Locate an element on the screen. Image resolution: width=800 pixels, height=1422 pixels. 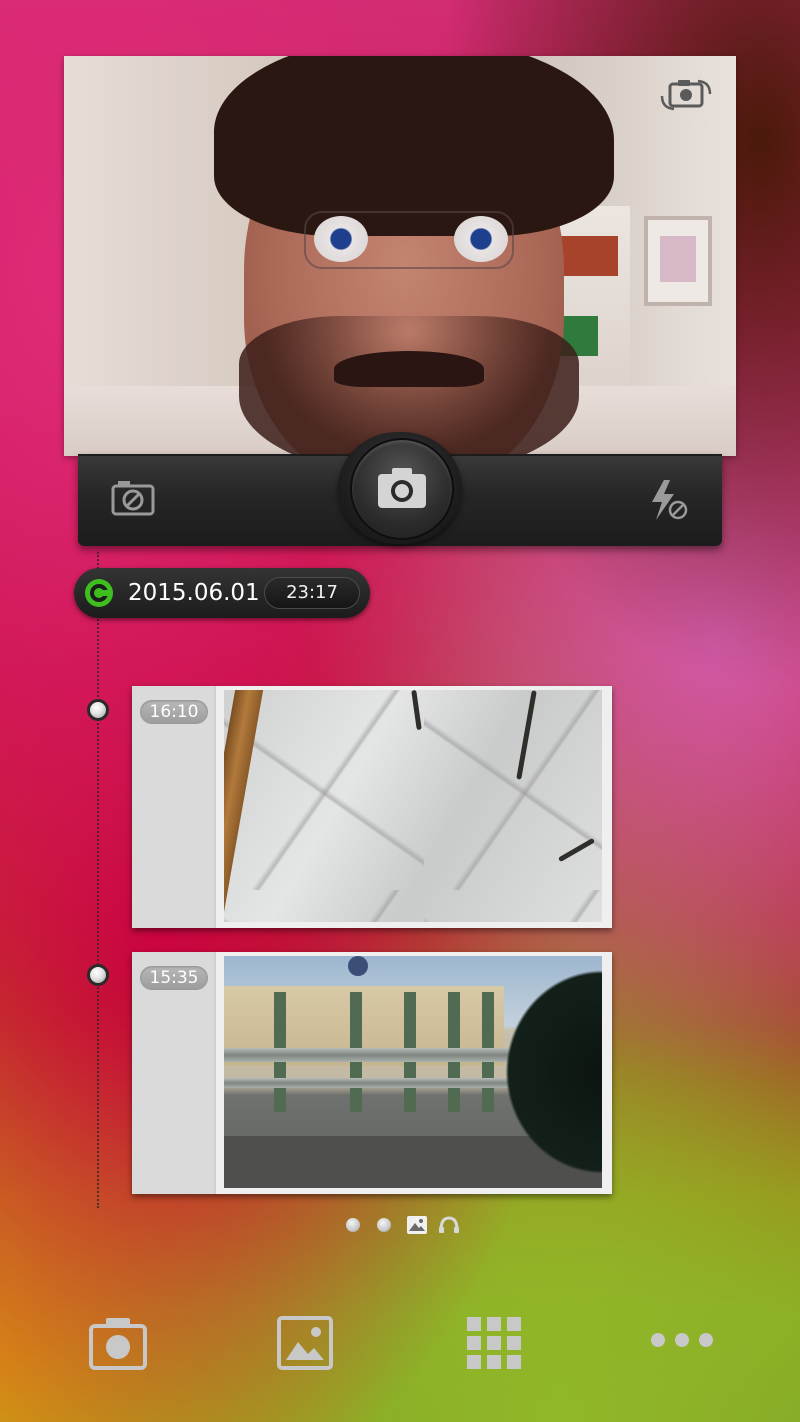
timeline-entry: 16:10 is located at coordinates (372, 807).